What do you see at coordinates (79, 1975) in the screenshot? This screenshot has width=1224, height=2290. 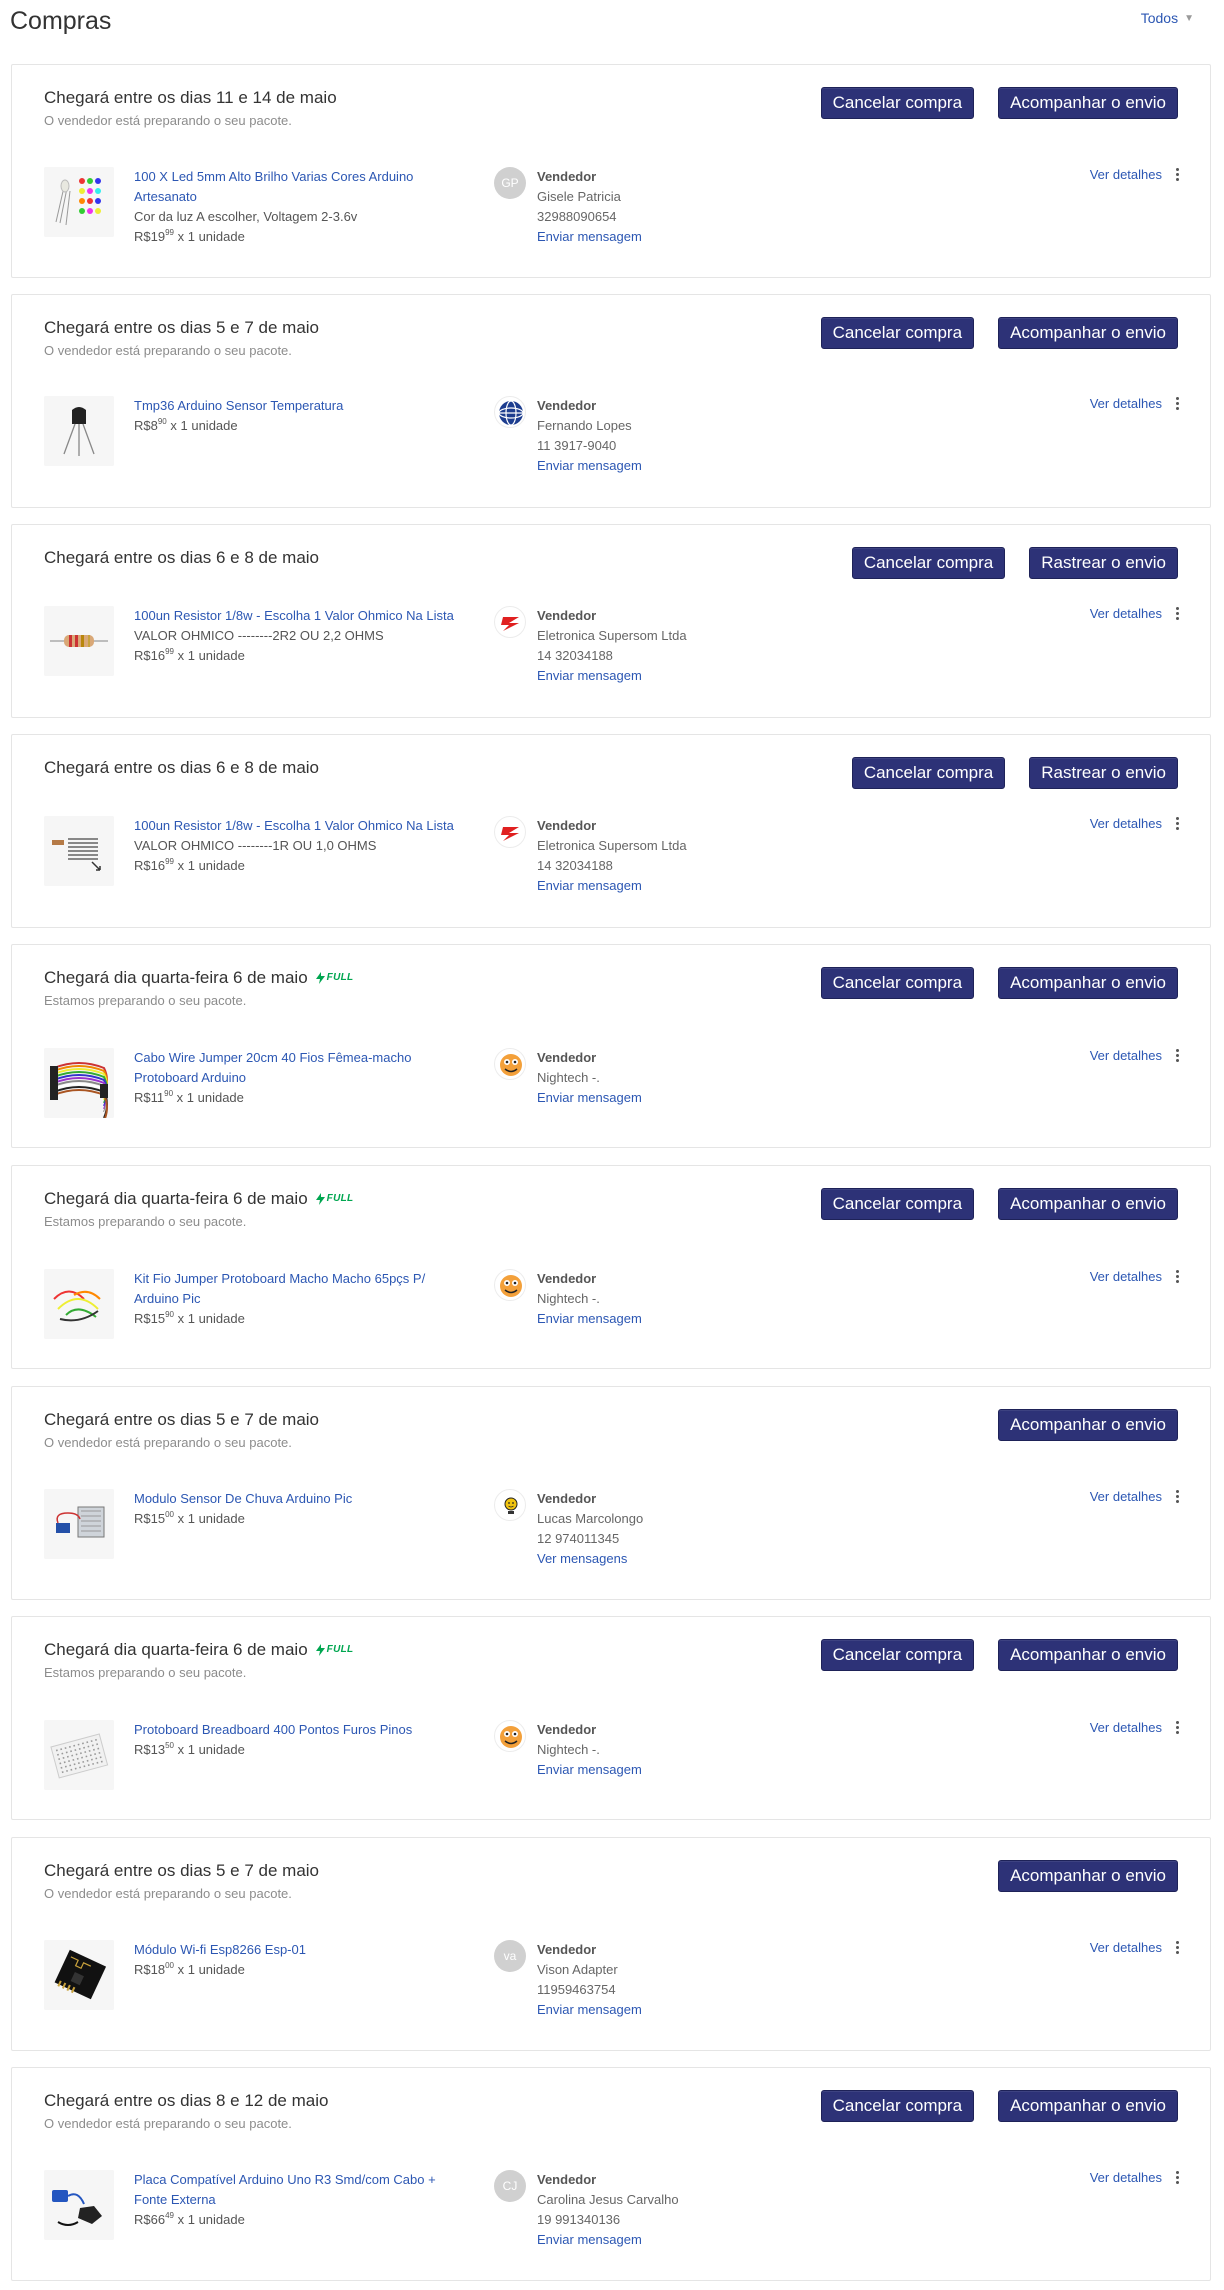 I see `wifi-module-icon` at bounding box center [79, 1975].